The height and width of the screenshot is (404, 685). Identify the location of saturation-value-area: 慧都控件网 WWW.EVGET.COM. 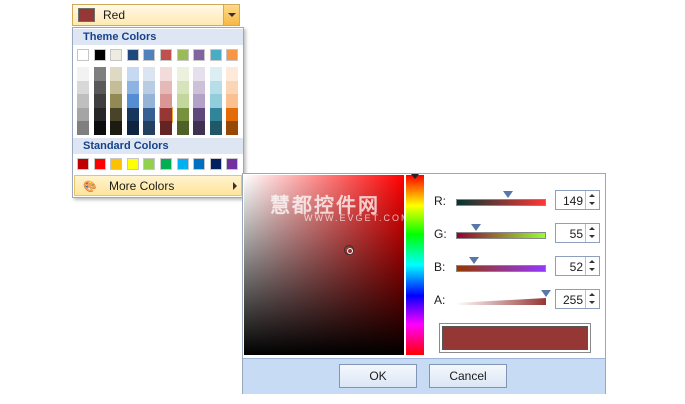
(326, 265).